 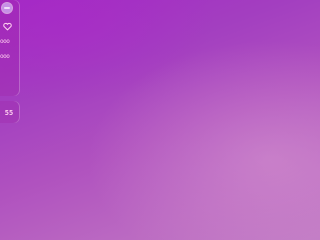 I want to click on left-dock-panel: ooo ooo, so click(x=10, y=48).